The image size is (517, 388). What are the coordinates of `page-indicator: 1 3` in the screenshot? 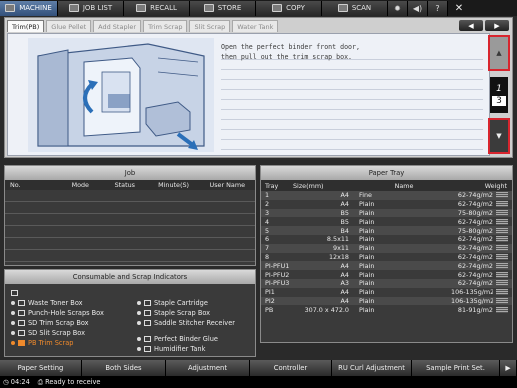 It's located at (499, 95).